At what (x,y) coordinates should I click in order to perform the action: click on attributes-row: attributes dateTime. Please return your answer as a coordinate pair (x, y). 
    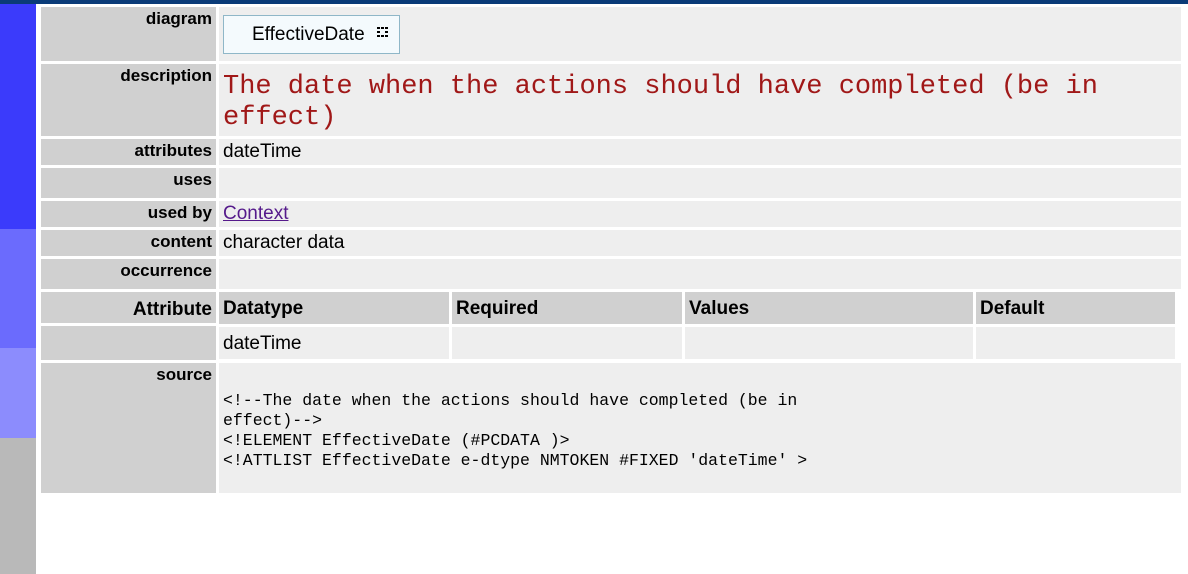
    Looking at the image, I should click on (611, 152).